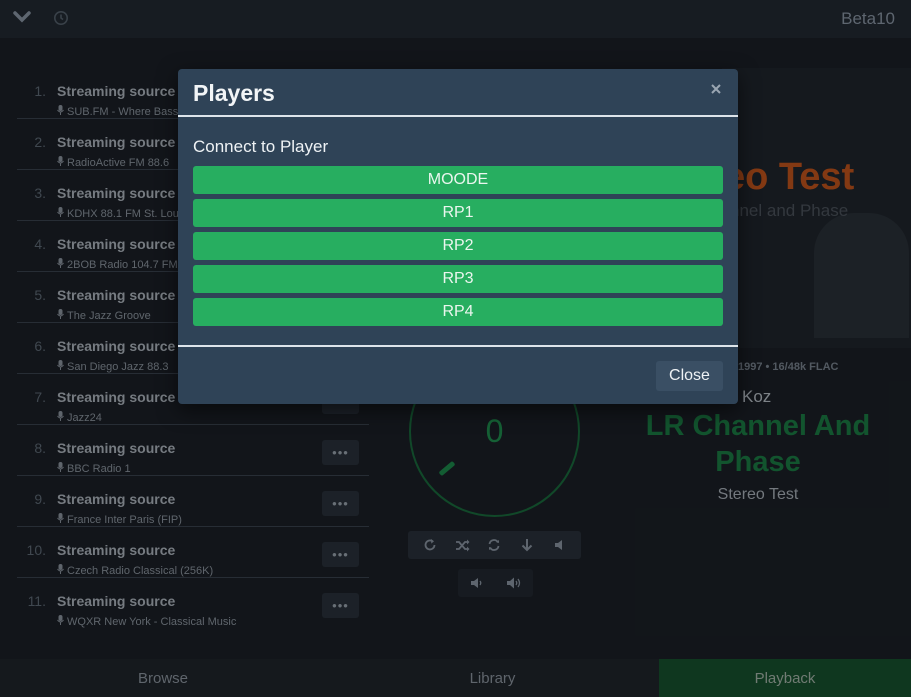  I want to click on player-list: MOODE RP1 RP2 RP3 RP4, so click(458, 246).